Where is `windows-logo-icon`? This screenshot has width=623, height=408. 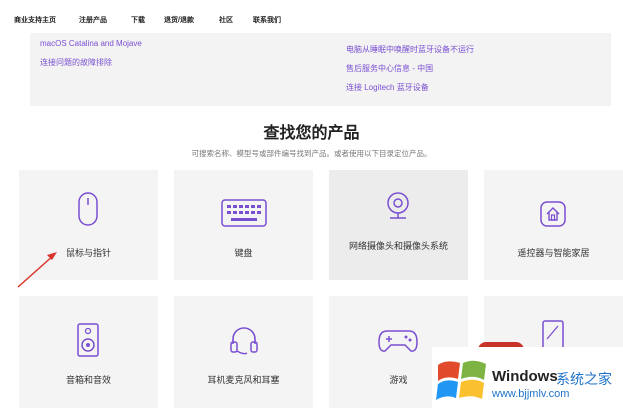 windows-logo-icon is located at coordinates (461, 380).